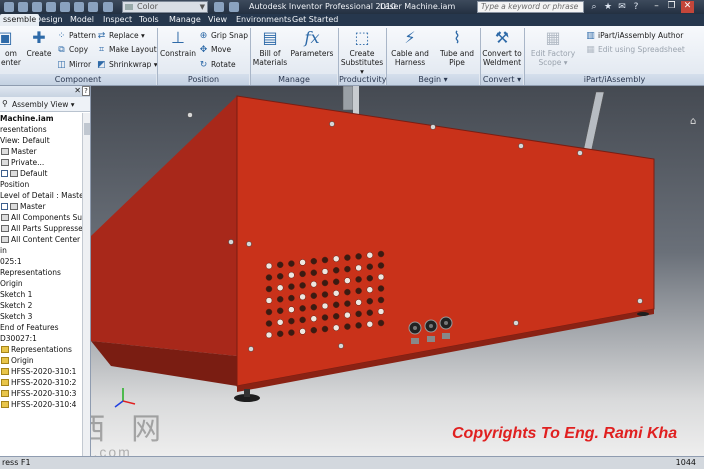 This screenshot has height=469, width=704. What do you see at coordinates (223, 36) in the screenshot?
I see `grip-snap-button: ⊕ Grip Snap` at bounding box center [223, 36].